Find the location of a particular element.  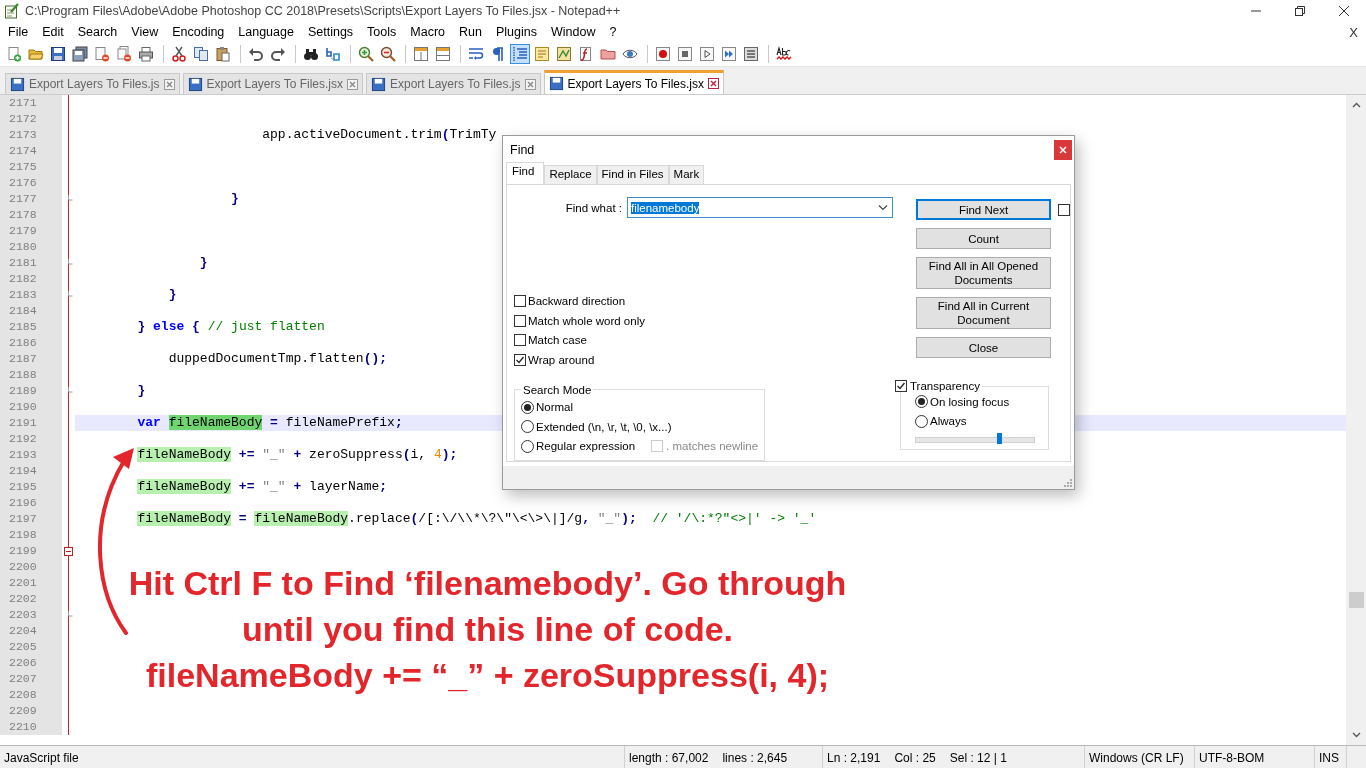

status-text: JavaScript file is located at coordinates (41, 757).